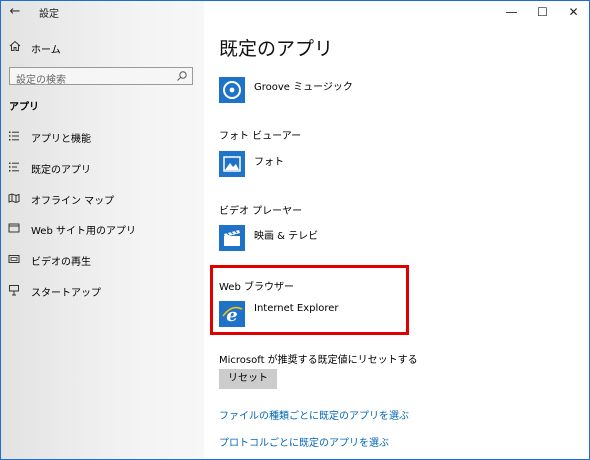 The width and height of the screenshot is (590, 460). I want to click on video-playback-icon, so click(14, 259).